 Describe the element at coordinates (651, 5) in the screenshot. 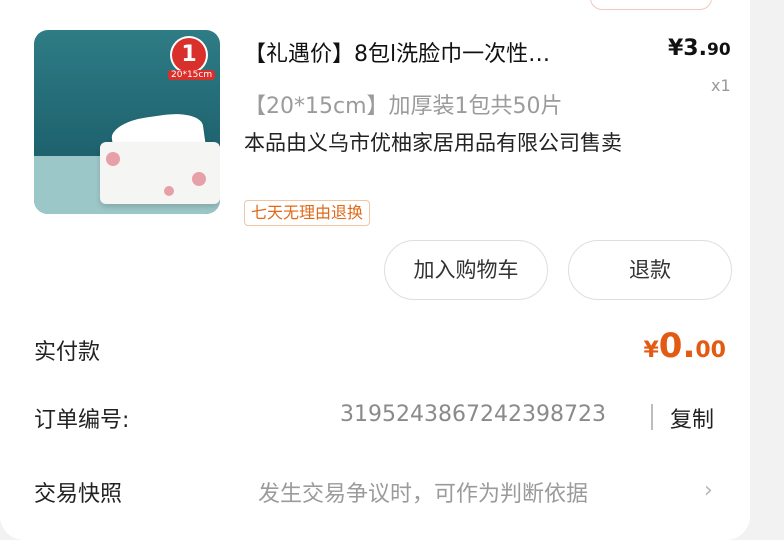

I see `top-pill-button` at that location.